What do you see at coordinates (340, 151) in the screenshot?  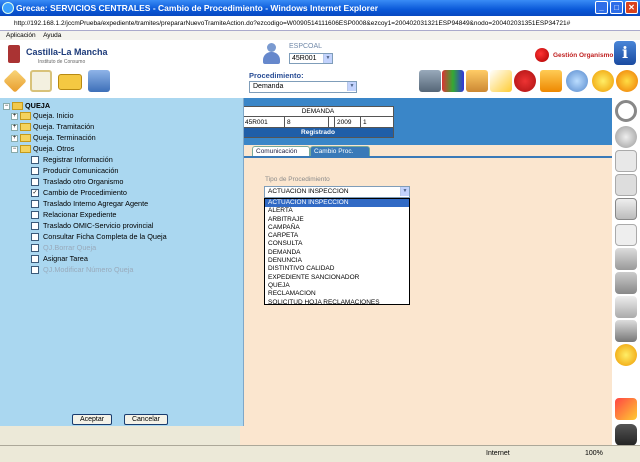 I see `tab-cambio-proc: Cambio Proc.` at bounding box center [340, 151].